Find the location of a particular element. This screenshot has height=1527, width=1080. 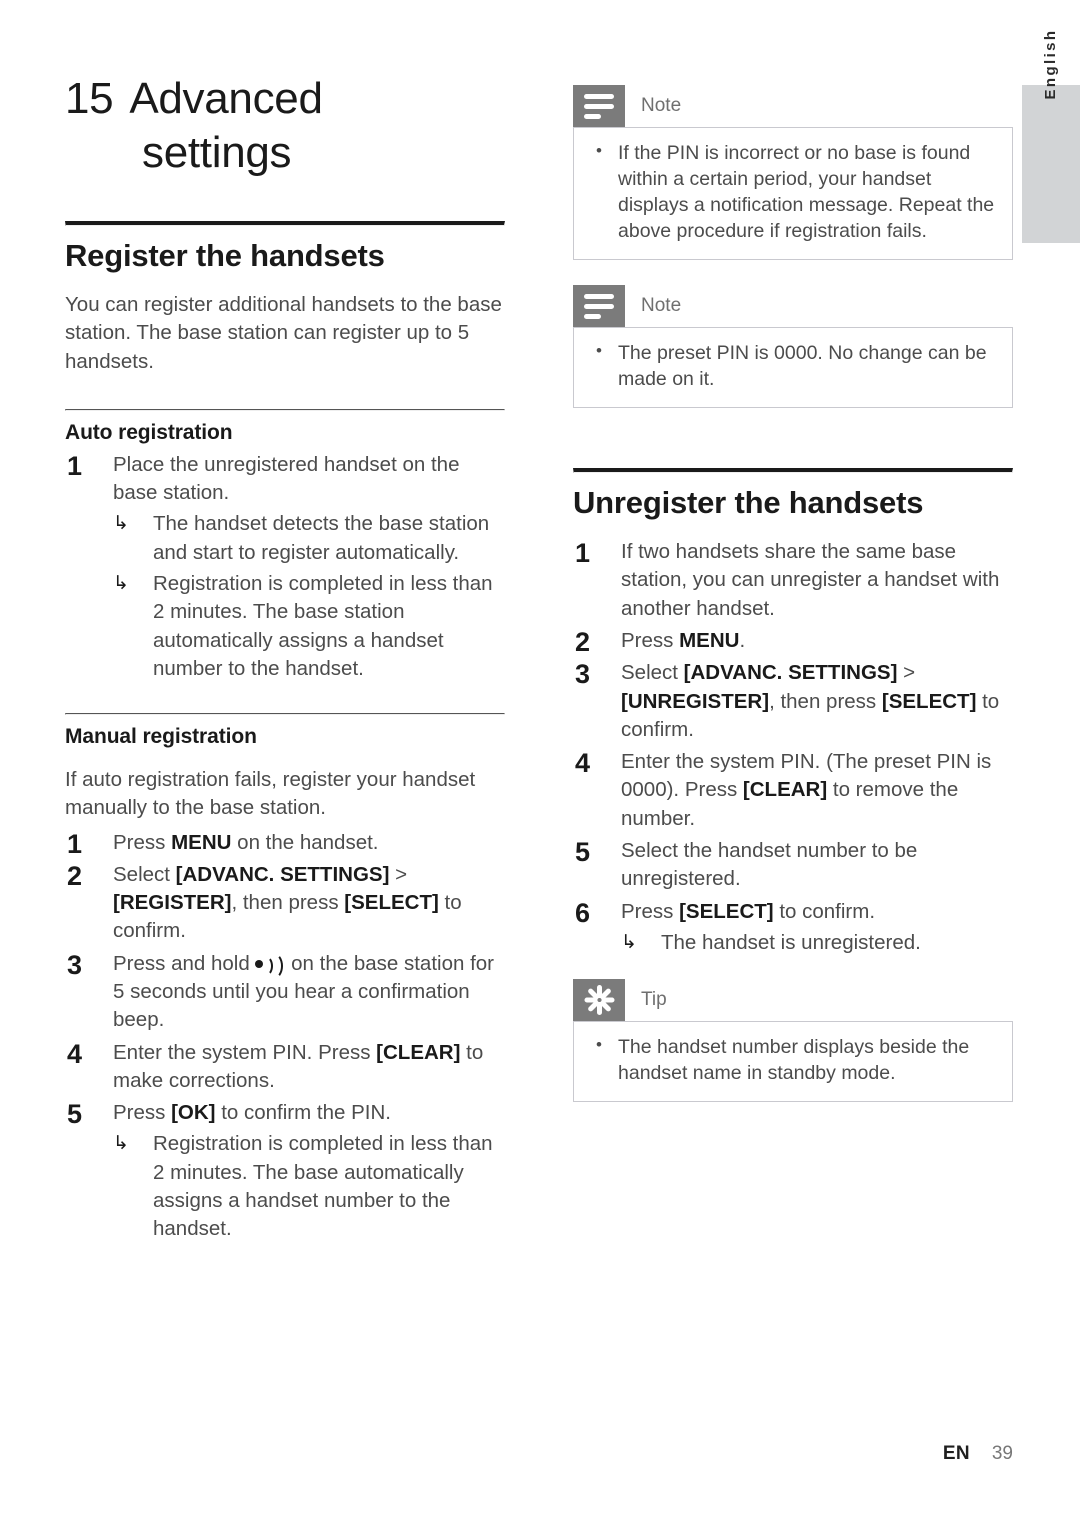

step-text-suffix: to confirm the PIN. is located at coordinates (303, 1113).